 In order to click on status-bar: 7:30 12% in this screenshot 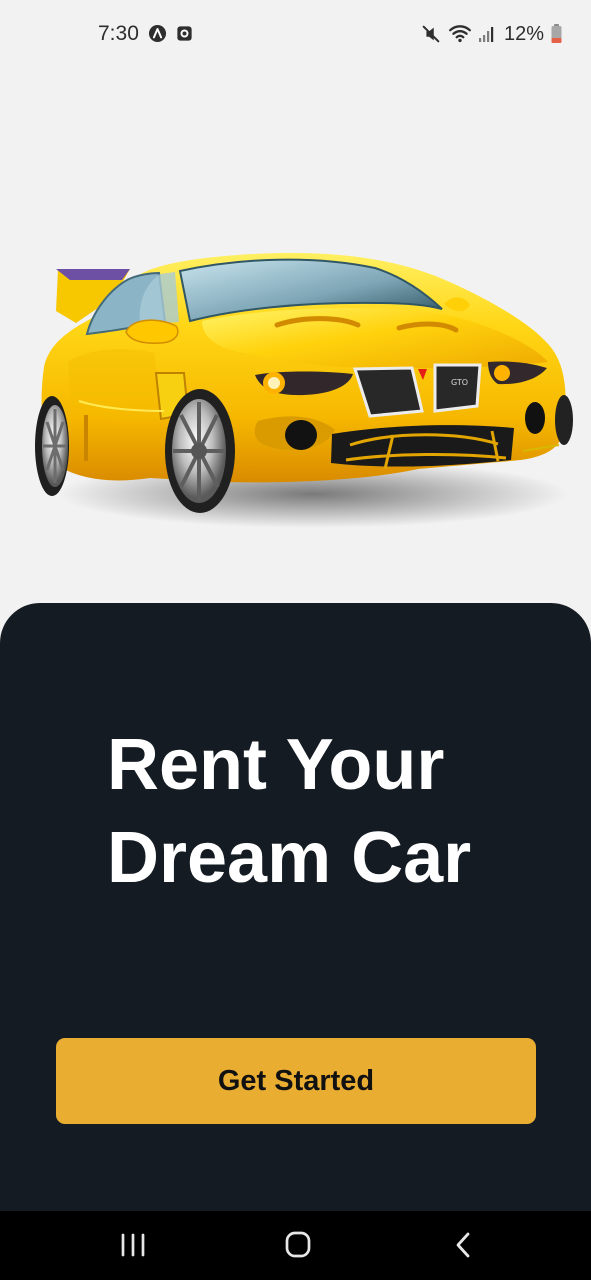, I will do `click(295, 34)`.